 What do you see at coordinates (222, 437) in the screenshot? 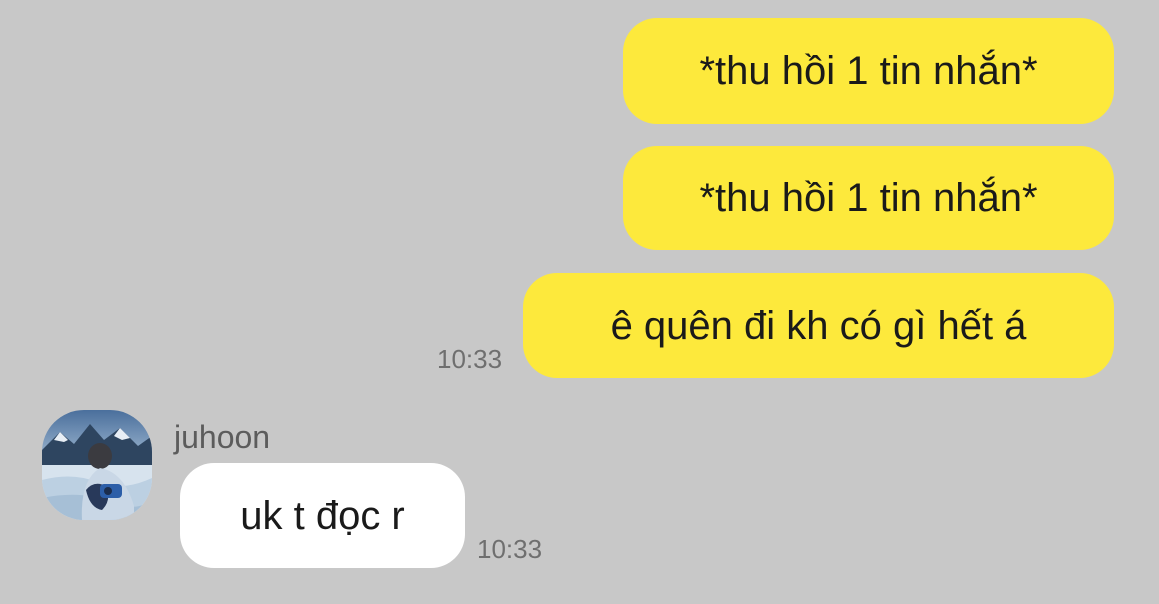
I see `sender-name: juhoon` at bounding box center [222, 437].